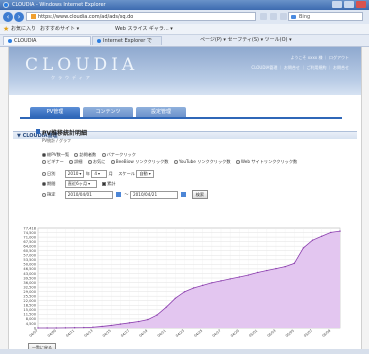  I want to click on x-tick-label: 04/09, so click(52, 333).